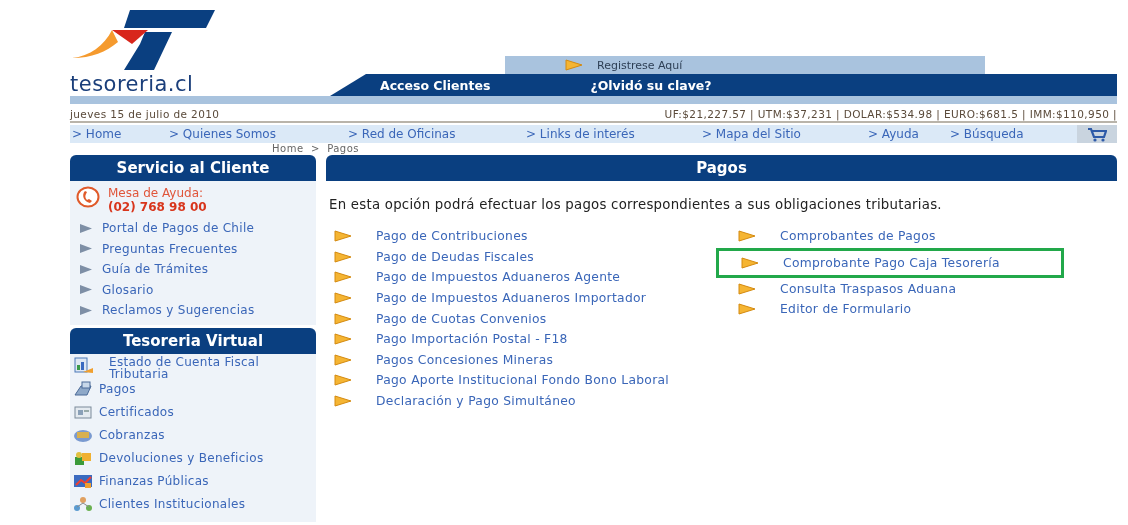 This screenshot has width=1128, height=525. What do you see at coordinates (891, 262) in the screenshot?
I see `payment-link: Comprobante Pago Caja Tesorería` at bounding box center [891, 262].